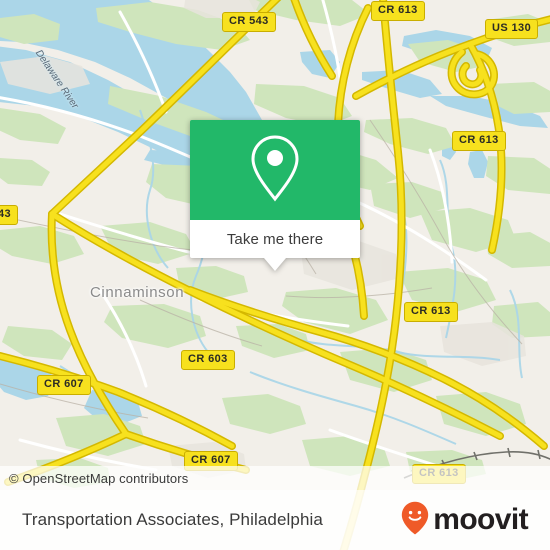  I want to click on popup-pin-area, so click(275, 170).